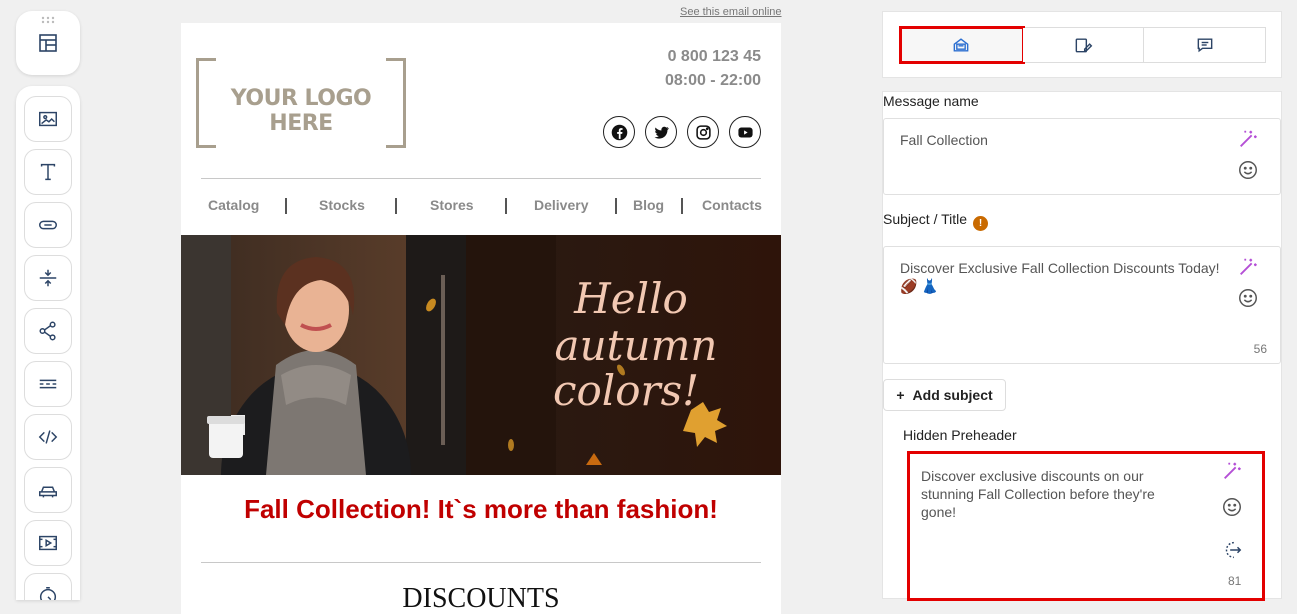 This screenshot has height=614, width=1297. I want to click on message-name-label: Message name, so click(931, 101).